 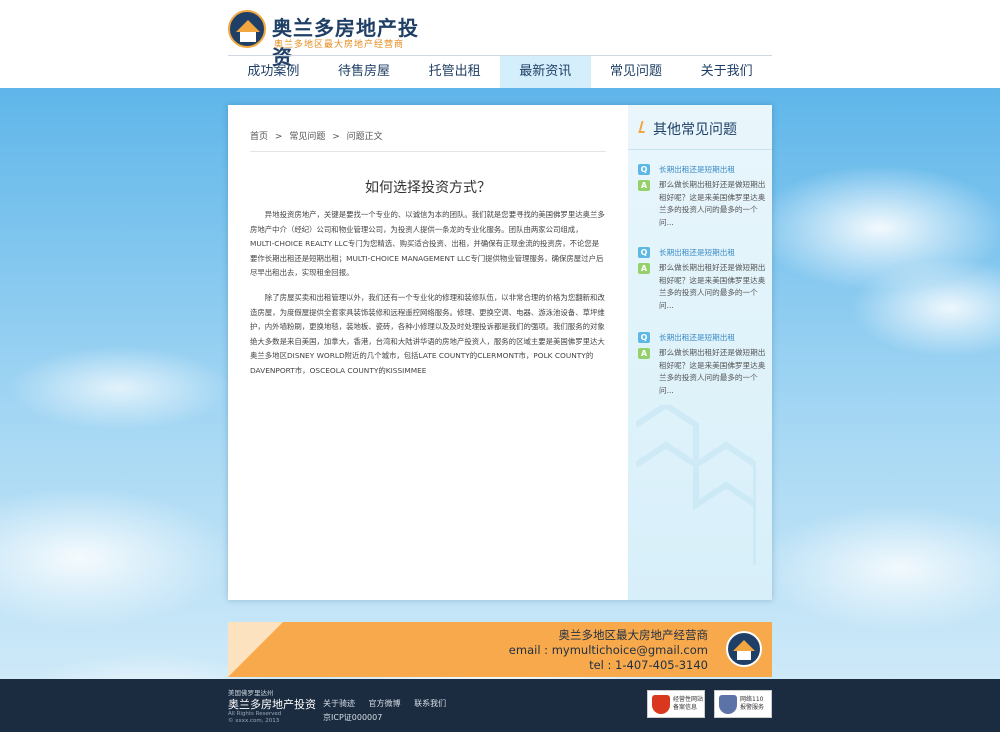 I want to click on breadcrumb-divider, so click(x=428, y=151).